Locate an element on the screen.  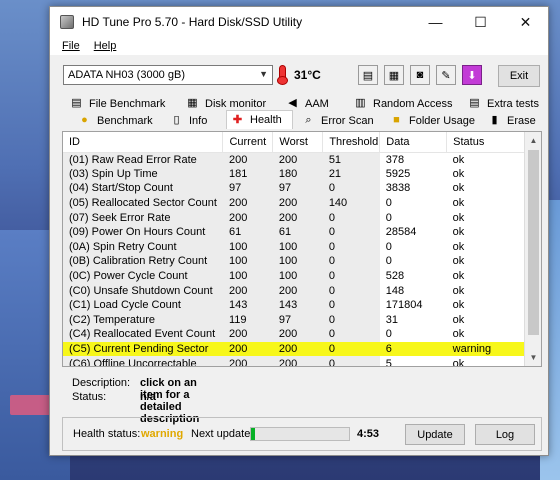
download-arrow-icon: ⬇ is located at coordinates (472, 75).